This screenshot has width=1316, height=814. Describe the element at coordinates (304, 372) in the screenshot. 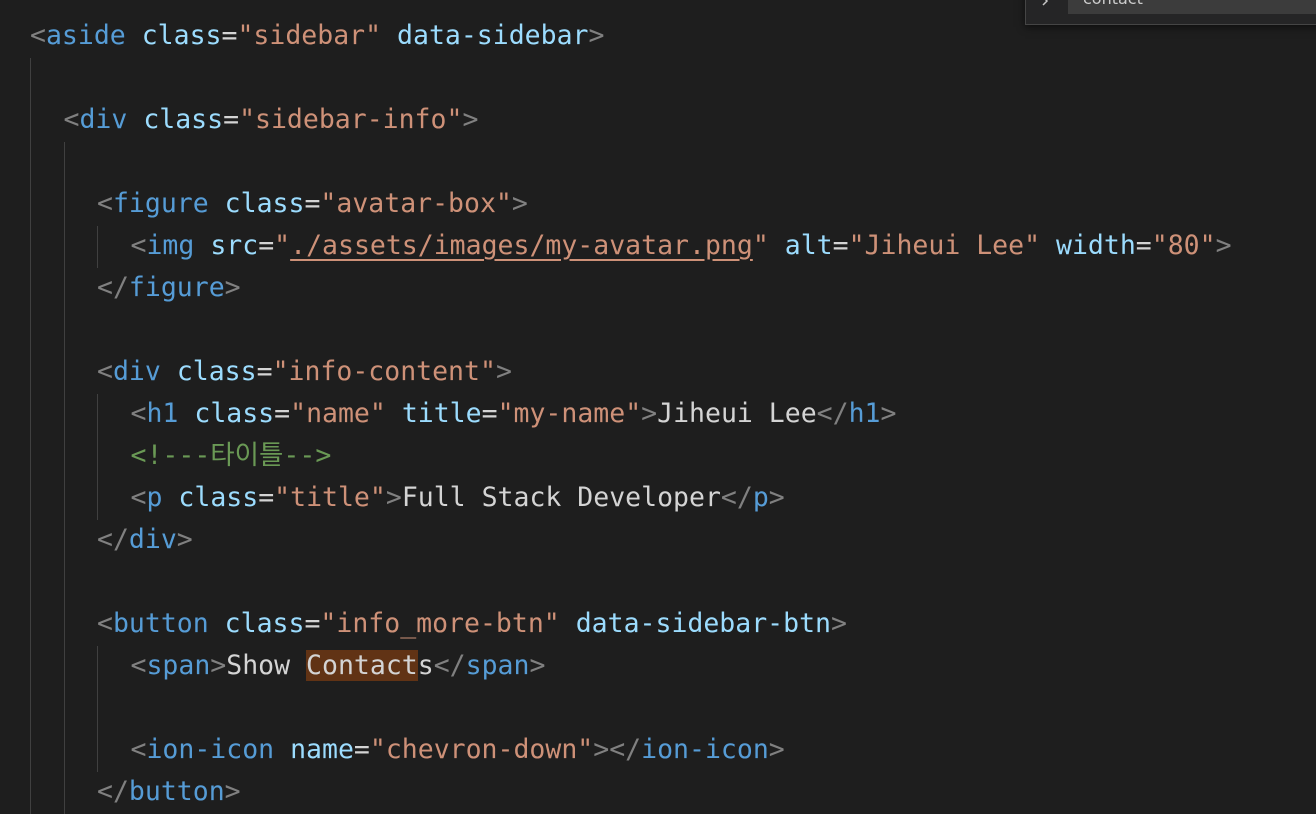

I see `code-line: <div class="info-content">` at that location.